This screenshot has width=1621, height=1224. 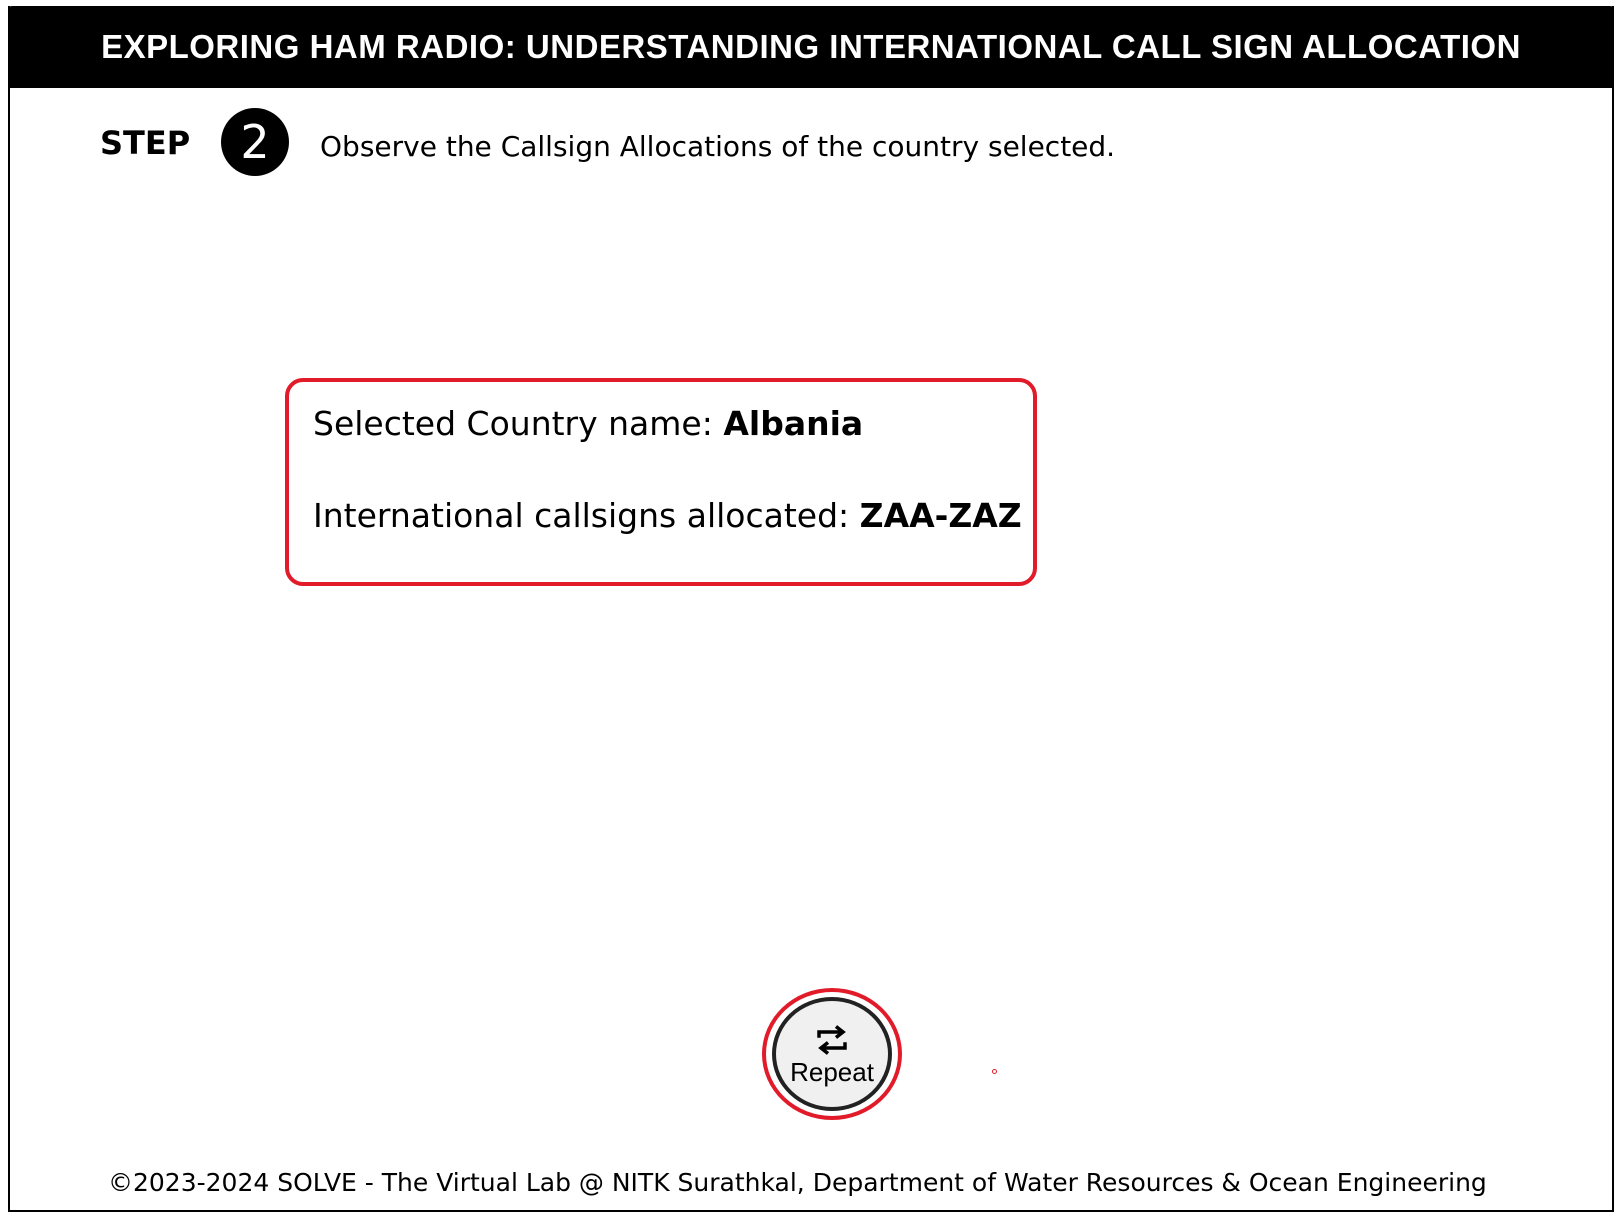 I want to click on repeat-button-face: Repeat, so click(x=832, y=1054).